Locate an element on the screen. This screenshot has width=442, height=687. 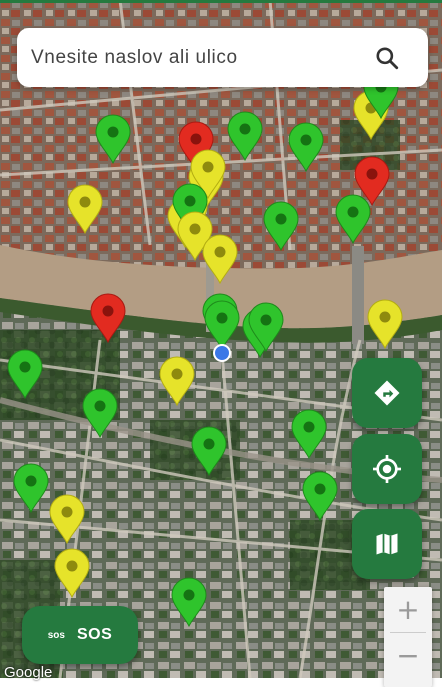
map-layers-button is located at coordinates (387, 544).